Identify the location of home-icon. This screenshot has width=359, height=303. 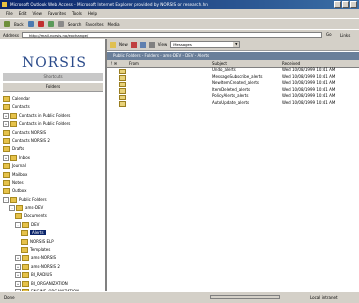
(60, 24).